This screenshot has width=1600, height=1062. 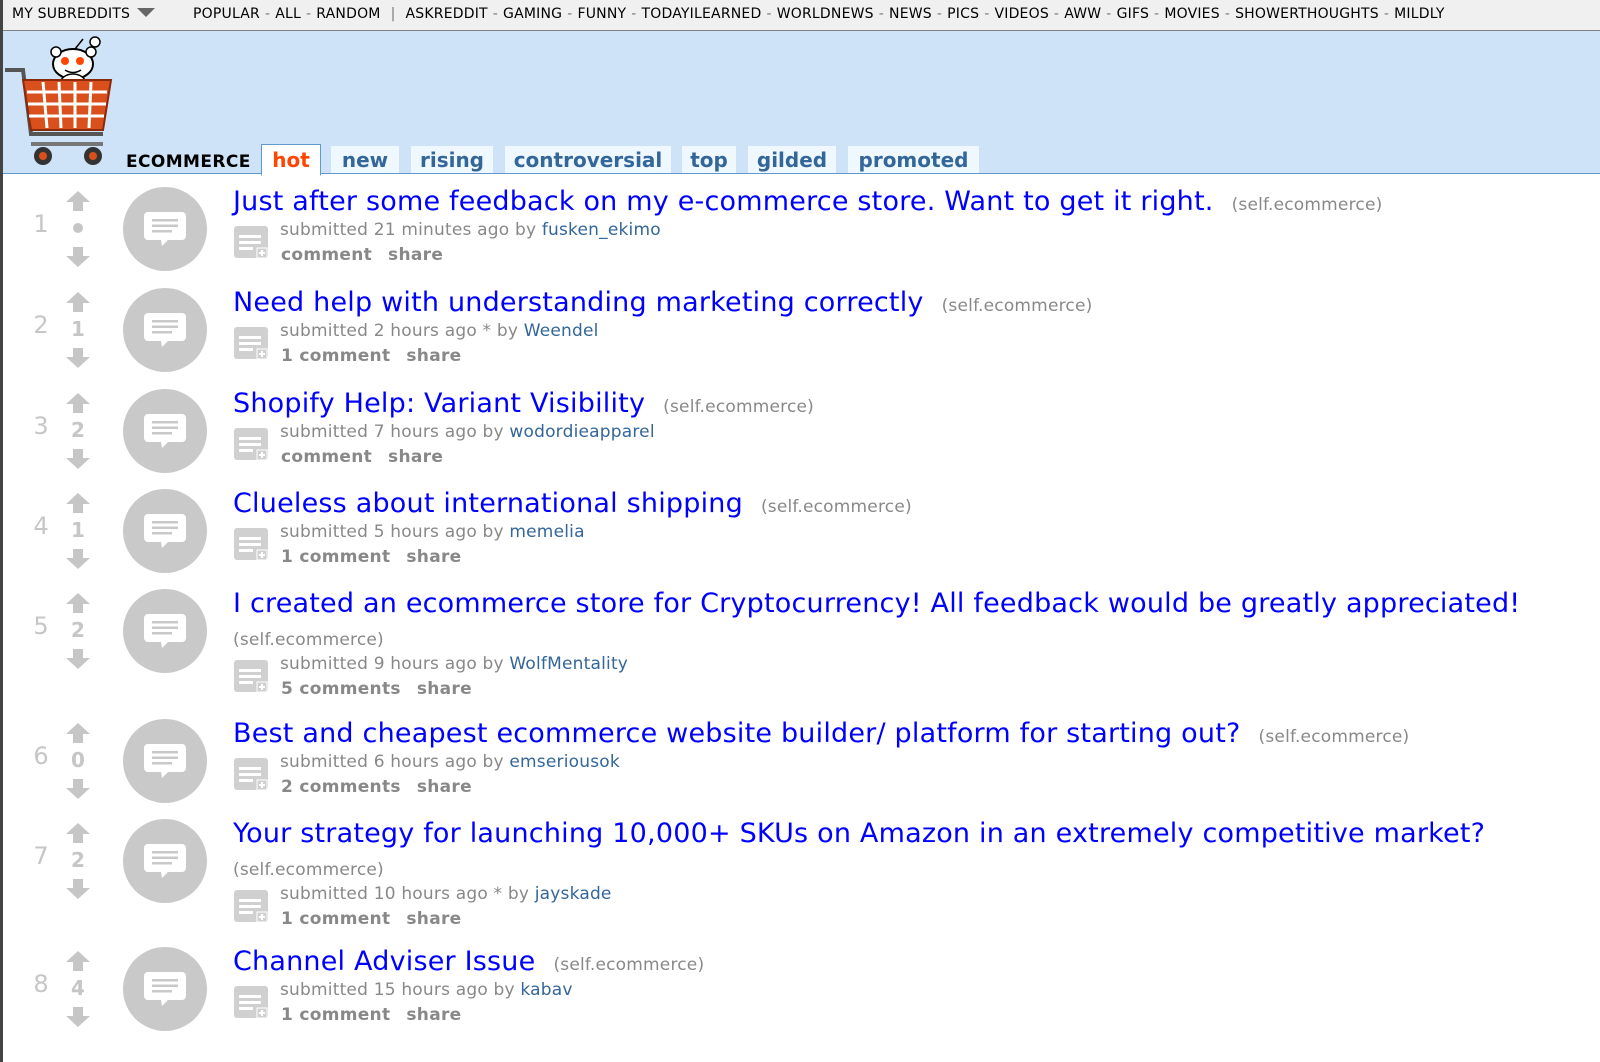 I want to click on nav-link-news: NEWS, so click(x=910, y=14).